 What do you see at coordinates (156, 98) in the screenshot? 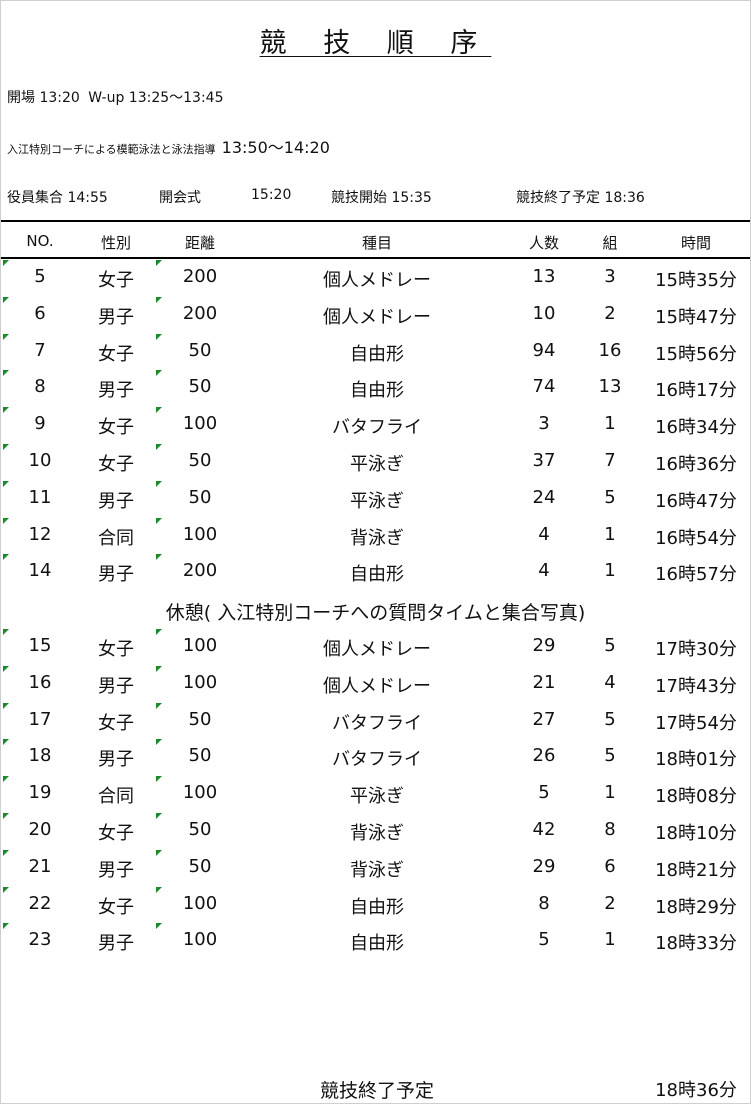
I see `warmup-time: W-up 13:25〜13:45` at bounding box center [156, 98].